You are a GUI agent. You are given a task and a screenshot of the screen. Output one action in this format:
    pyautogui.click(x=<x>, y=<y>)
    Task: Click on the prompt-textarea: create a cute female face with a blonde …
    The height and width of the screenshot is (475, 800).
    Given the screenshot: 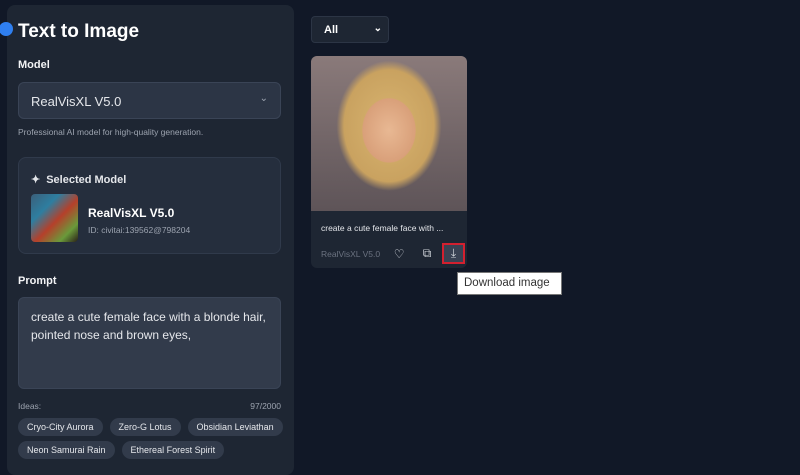 What is the action you would take?
    pyautogui.click(x=149, y=343)
    